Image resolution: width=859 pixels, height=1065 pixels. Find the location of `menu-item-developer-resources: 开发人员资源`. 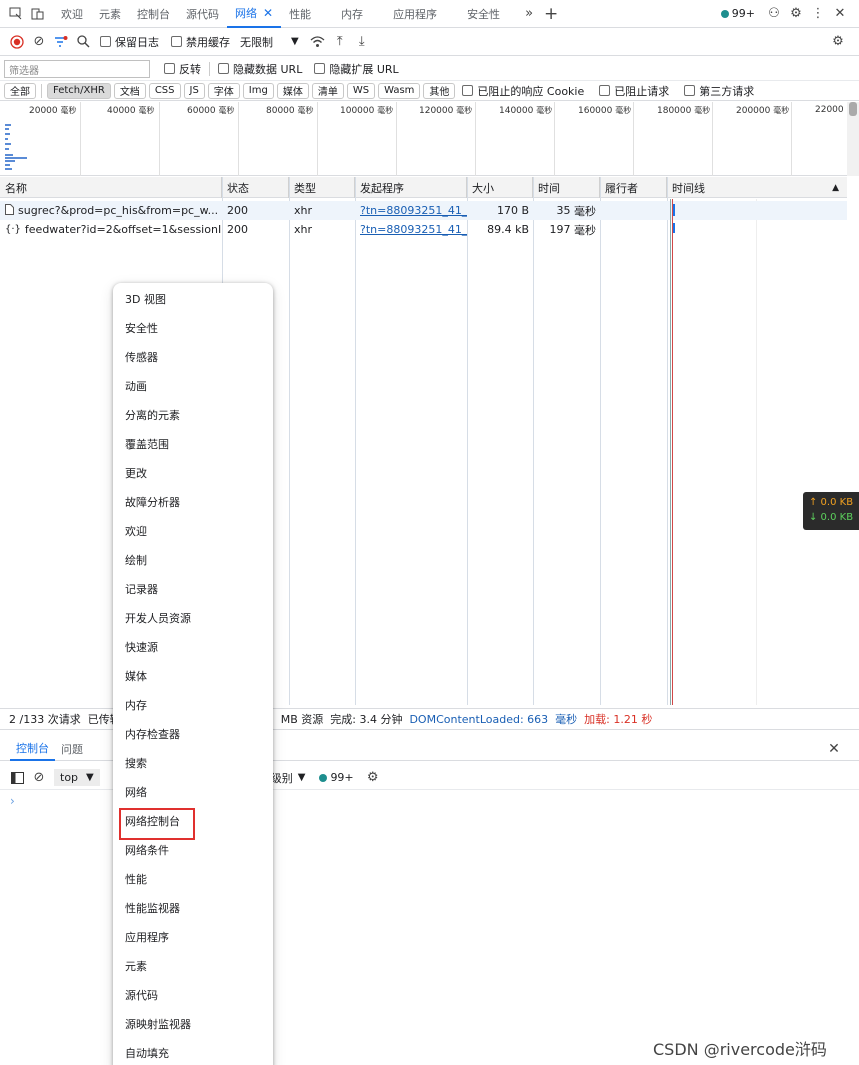

menu-item-developer-resources: 开发人员资源 is located at coordinates (193, 617).